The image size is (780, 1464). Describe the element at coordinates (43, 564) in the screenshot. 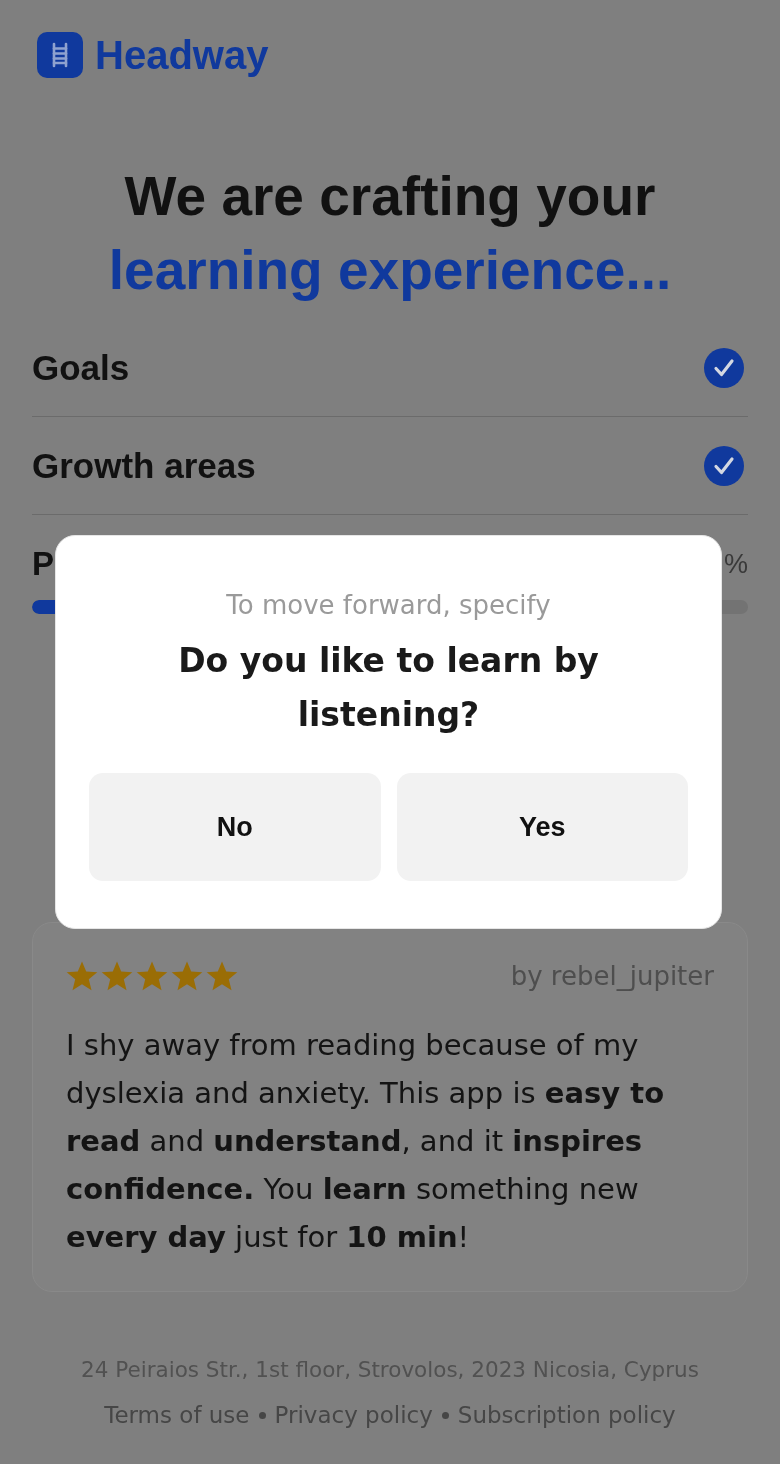

I see `step-label: P` at that location.